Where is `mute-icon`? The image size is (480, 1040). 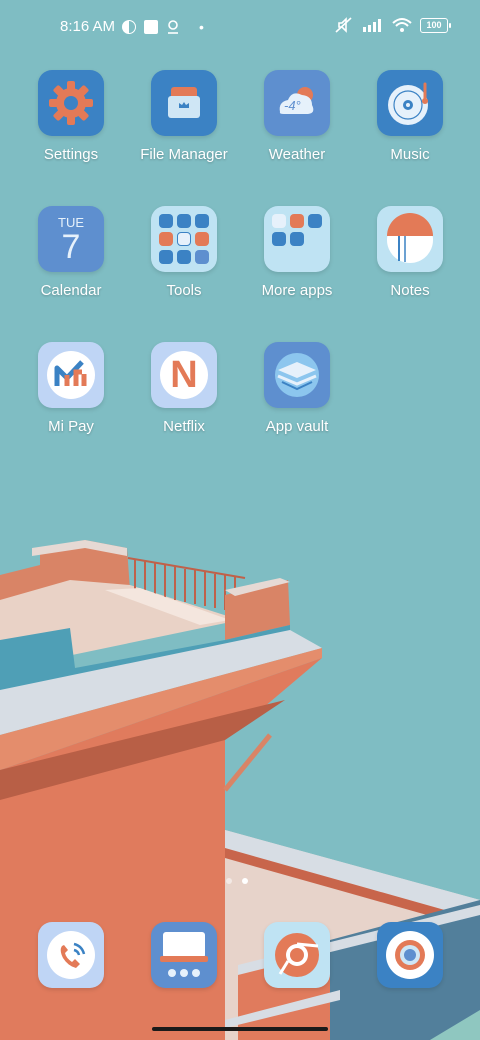 mute-icon is located at coordinates (343, 25).